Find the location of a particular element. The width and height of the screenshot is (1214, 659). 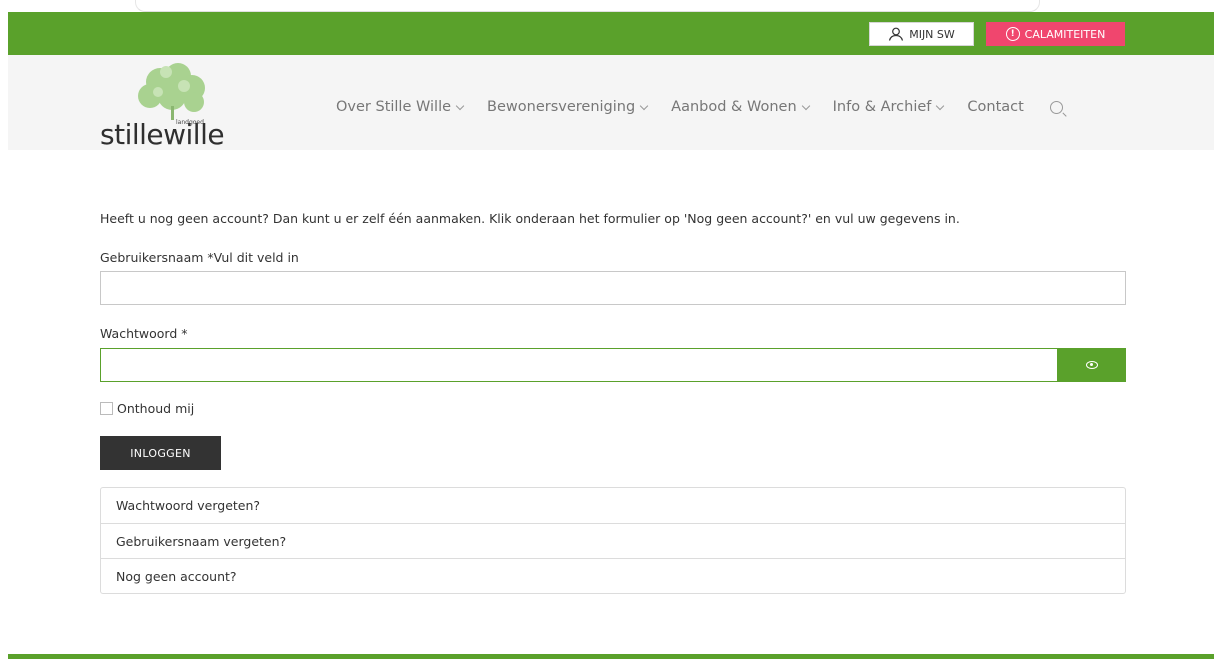

mijn-sw-label: MIJN SW is located at coordinates (932, 34).